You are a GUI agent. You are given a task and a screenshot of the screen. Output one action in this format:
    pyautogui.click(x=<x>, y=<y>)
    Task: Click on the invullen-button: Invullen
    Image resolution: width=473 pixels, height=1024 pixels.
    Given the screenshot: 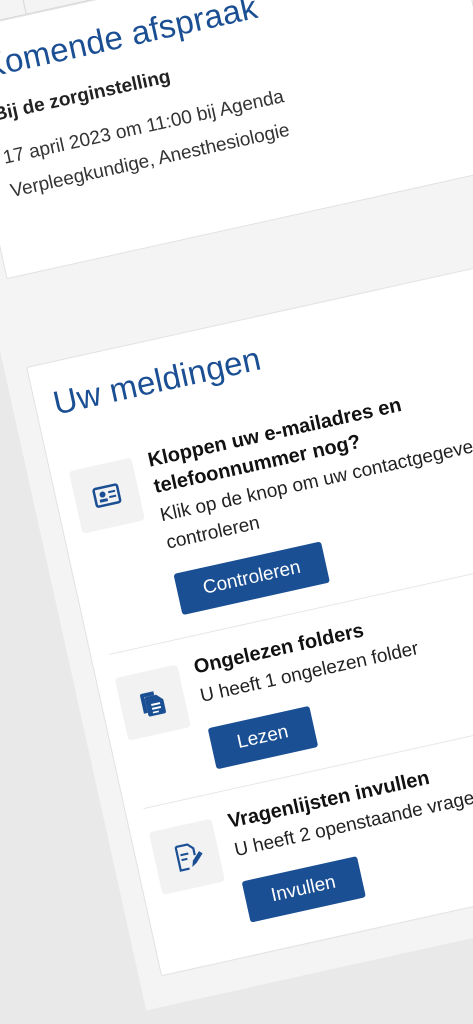 What is the action you would take?
    pyautogui.click(x=303, y=889)
    